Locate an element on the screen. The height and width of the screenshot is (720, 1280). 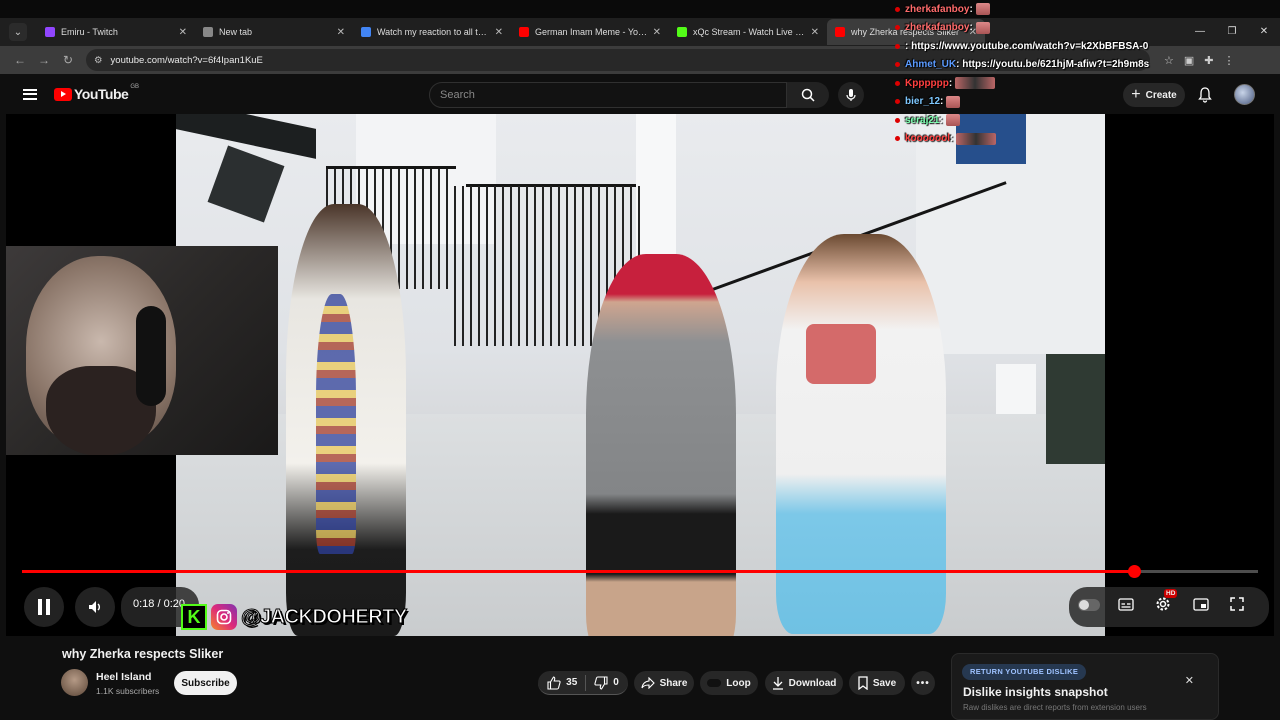
autoplay-toggle is located at coordinates (1089, 605).